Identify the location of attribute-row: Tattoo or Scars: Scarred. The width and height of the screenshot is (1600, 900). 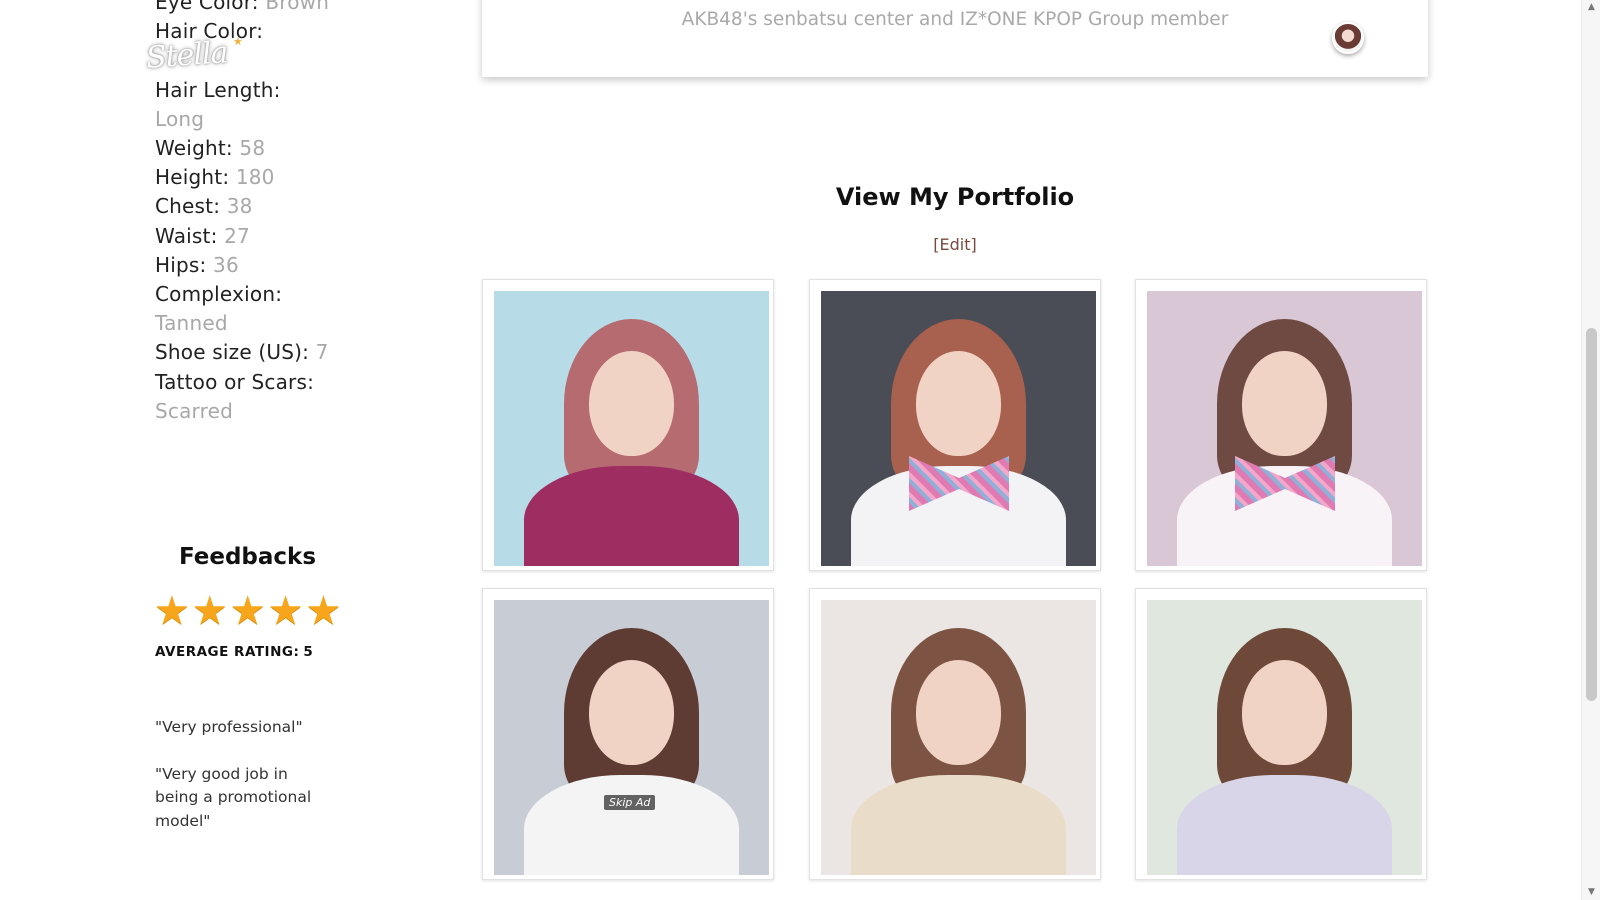
(255, 397).